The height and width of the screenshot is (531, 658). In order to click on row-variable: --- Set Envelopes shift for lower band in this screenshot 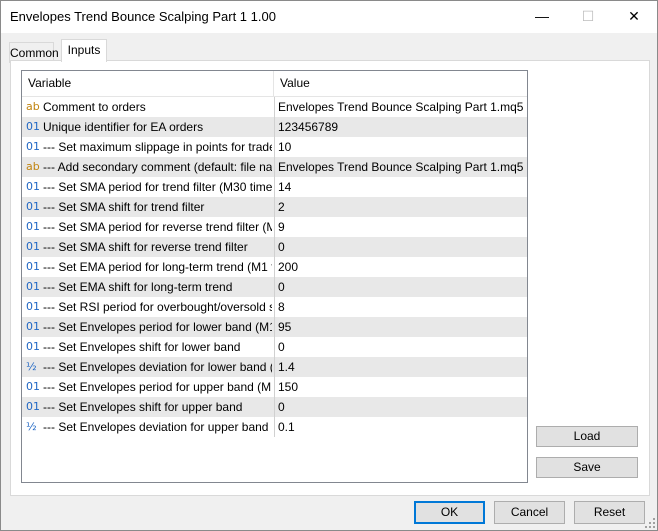, I will do `click(142, 347)`.